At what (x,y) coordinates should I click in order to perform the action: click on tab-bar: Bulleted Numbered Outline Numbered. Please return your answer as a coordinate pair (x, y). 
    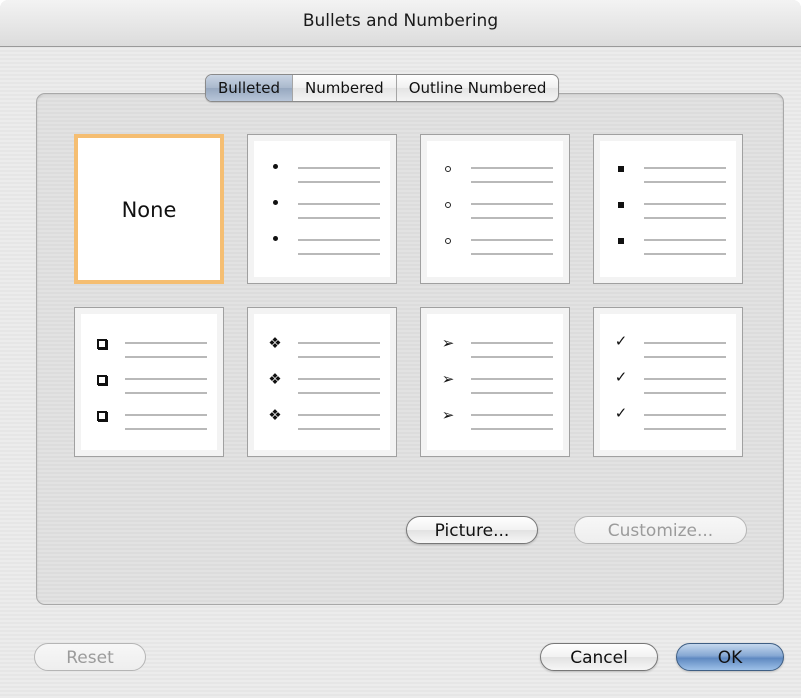
    Looking at the image, I should click on (382, 88).